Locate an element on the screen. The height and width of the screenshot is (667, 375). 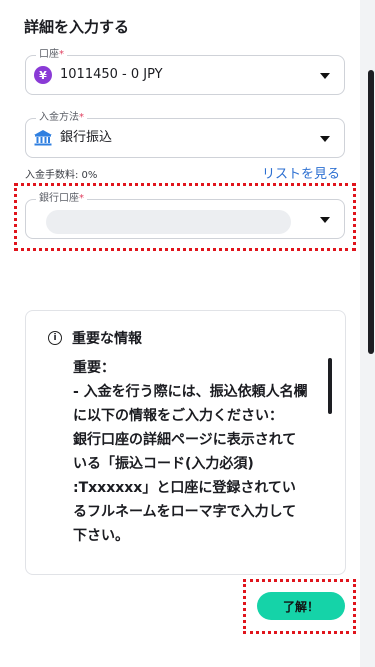
account-label: 口座* is located at coordinates (51, 55).